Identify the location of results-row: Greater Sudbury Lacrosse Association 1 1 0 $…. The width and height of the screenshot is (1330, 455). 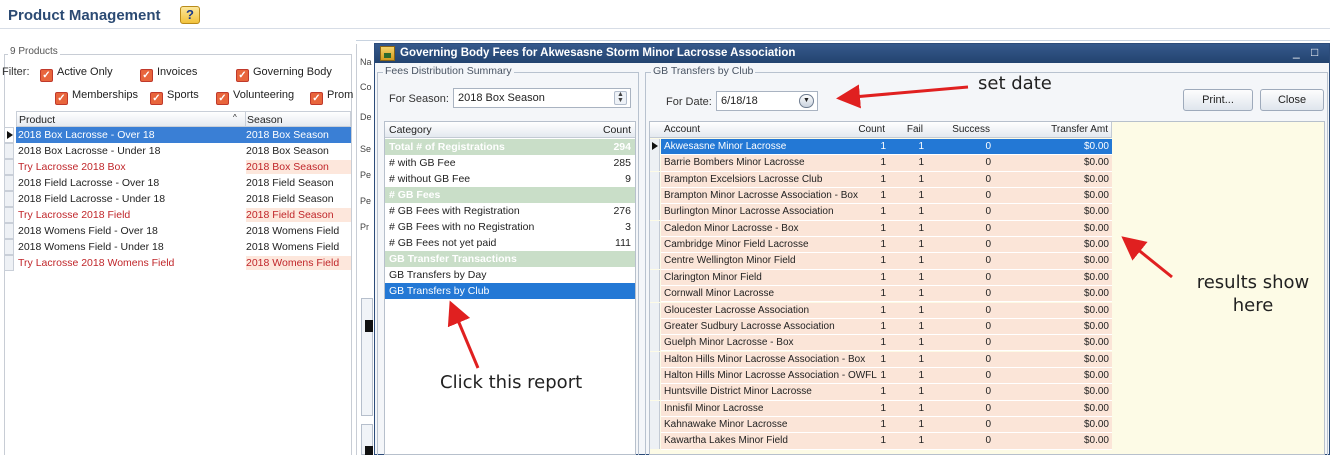
(886, 327).